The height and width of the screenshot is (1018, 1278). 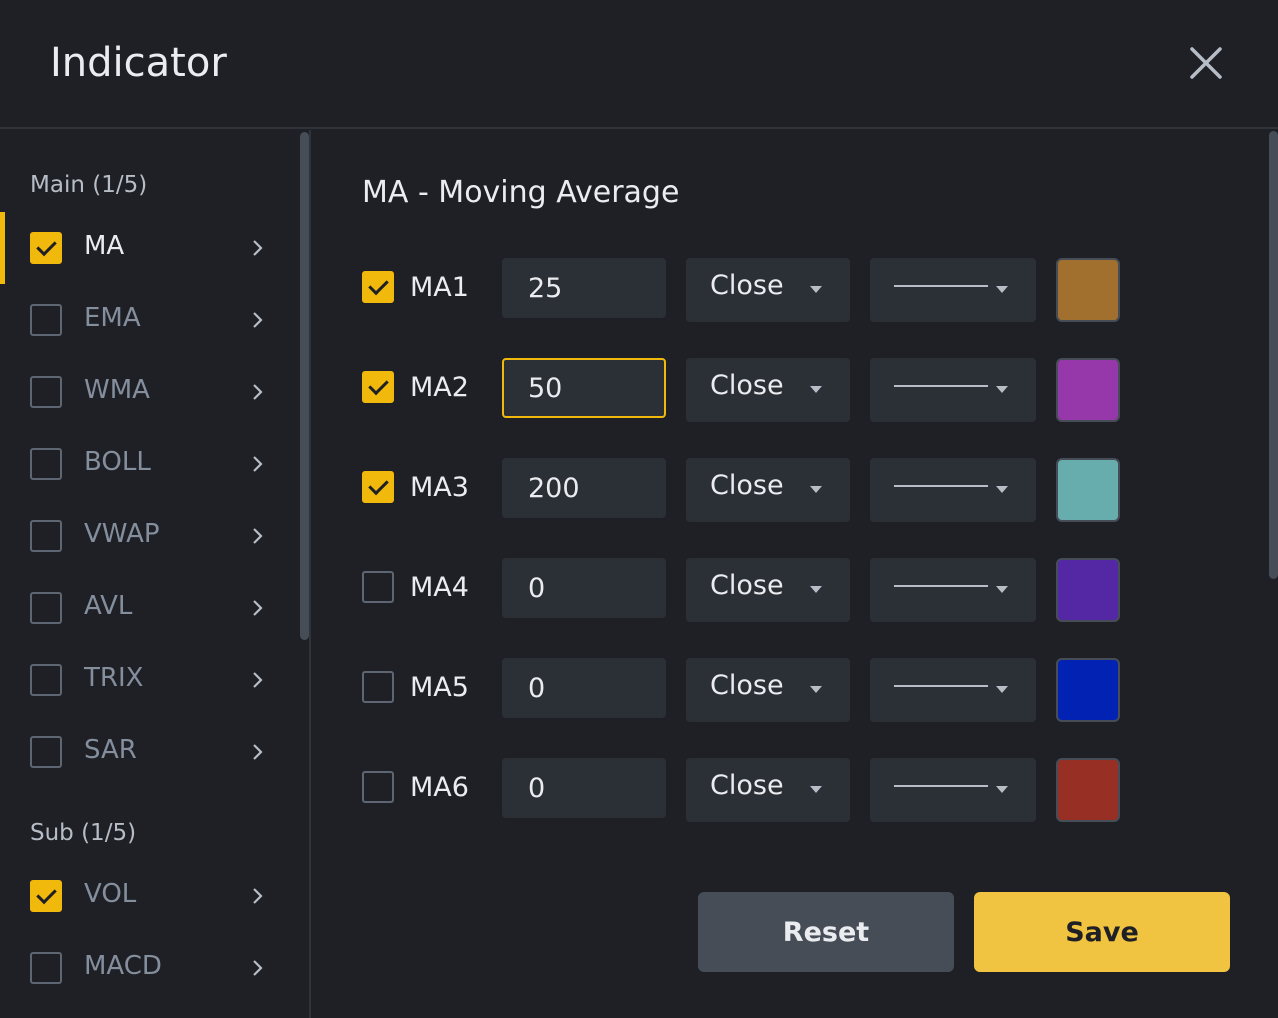 What do you see at coordinates (117, 390) in the screenshot?
I see `sidebar-item-label: WMA` at bounding box center [117, 390].